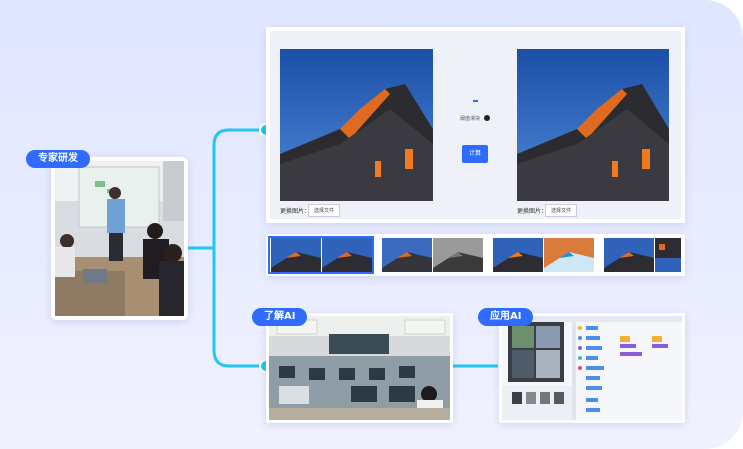  I want to click on original-image, so click(356, 125).